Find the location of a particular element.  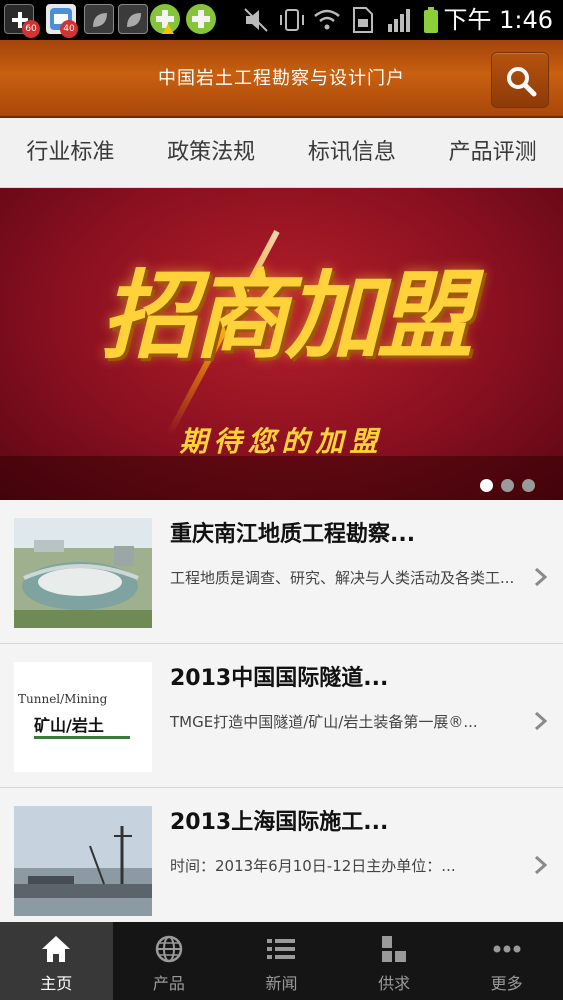

search-icon is located at coordinates (522, 82).